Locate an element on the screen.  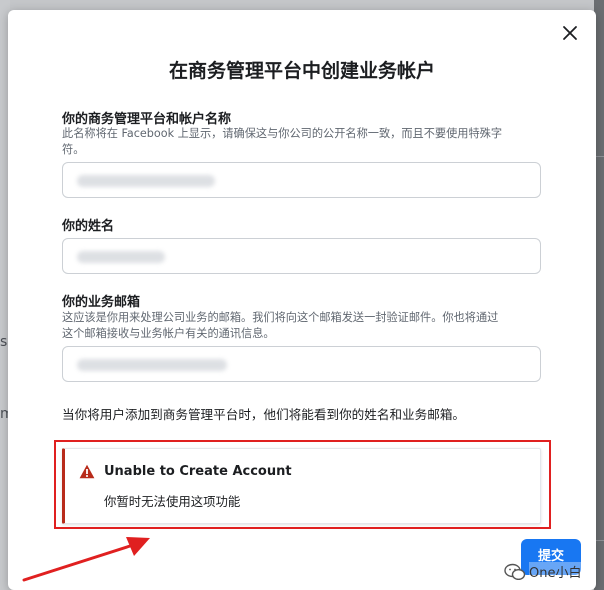
business-name-input-wrapper is located at coordinates (301, 180).